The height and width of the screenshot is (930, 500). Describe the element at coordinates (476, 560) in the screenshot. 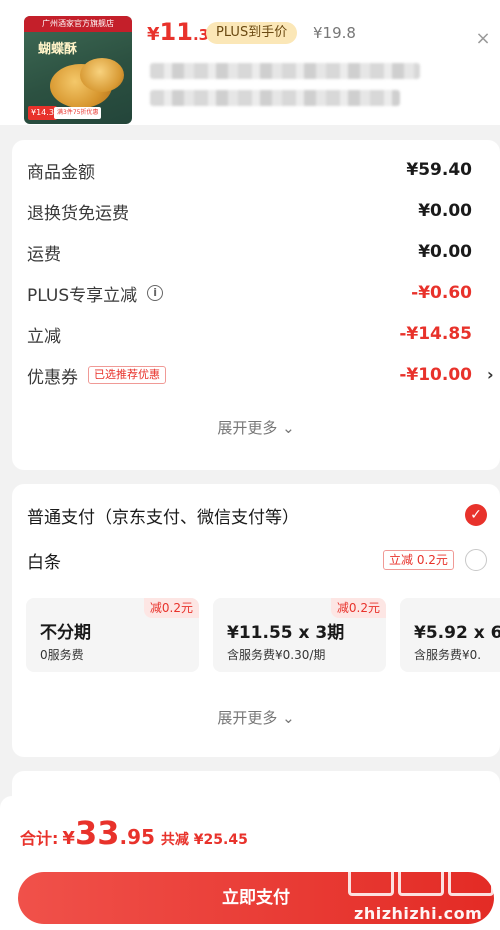

I see `baitiao-radio` at that location.